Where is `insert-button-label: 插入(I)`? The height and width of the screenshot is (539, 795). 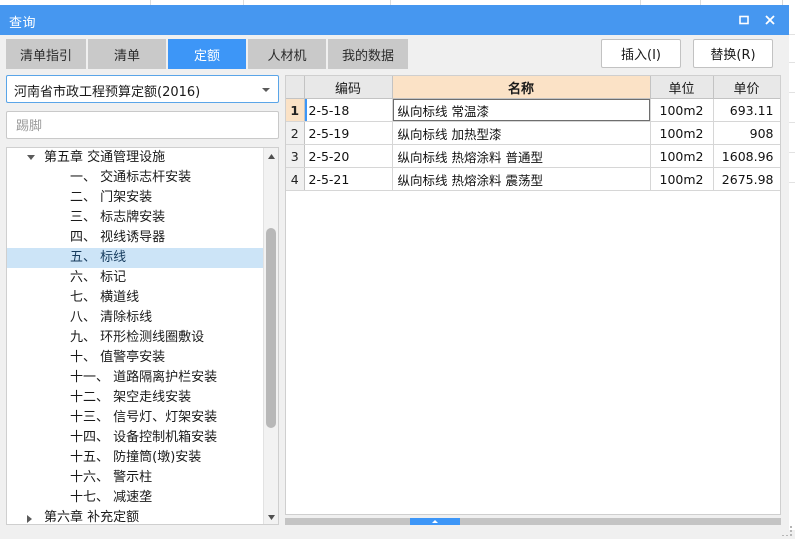
insert-button-label: 插入(I) is located at coordinates (641, 55).